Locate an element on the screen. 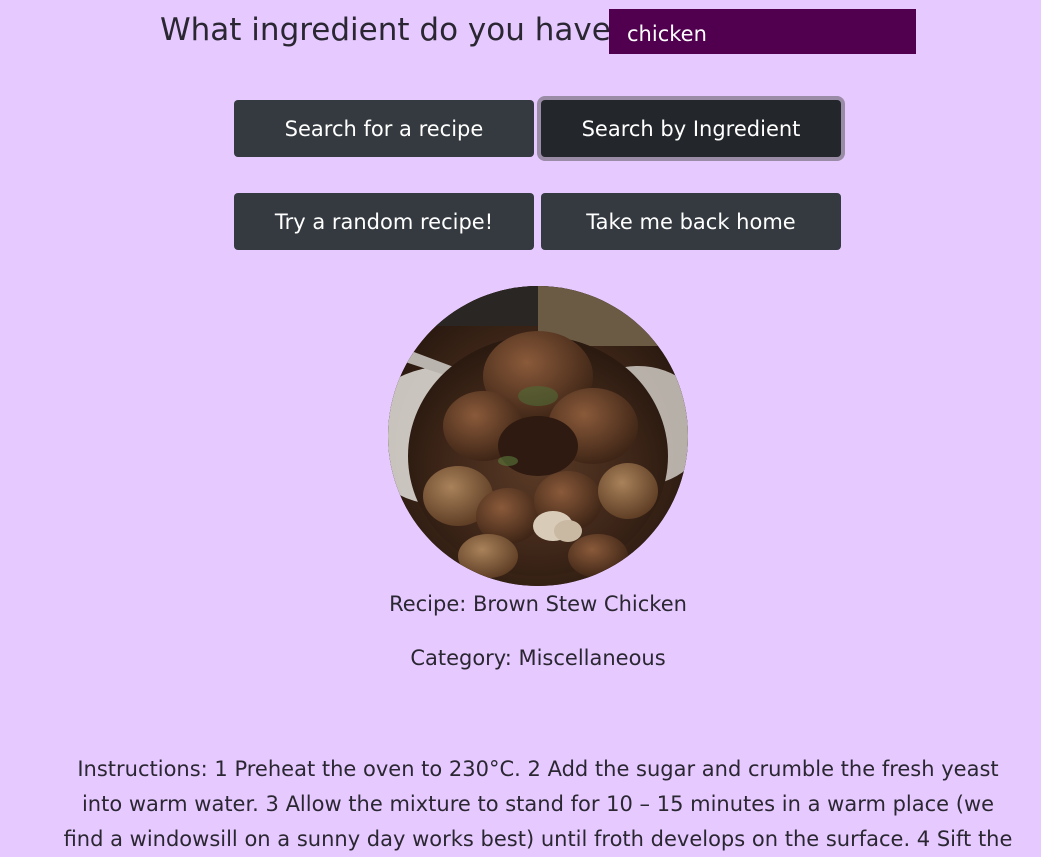 The height and width of the screenshot is (857, 1041). random-recipe-button: Try a random recipe! is located at coordinates (384, 221).